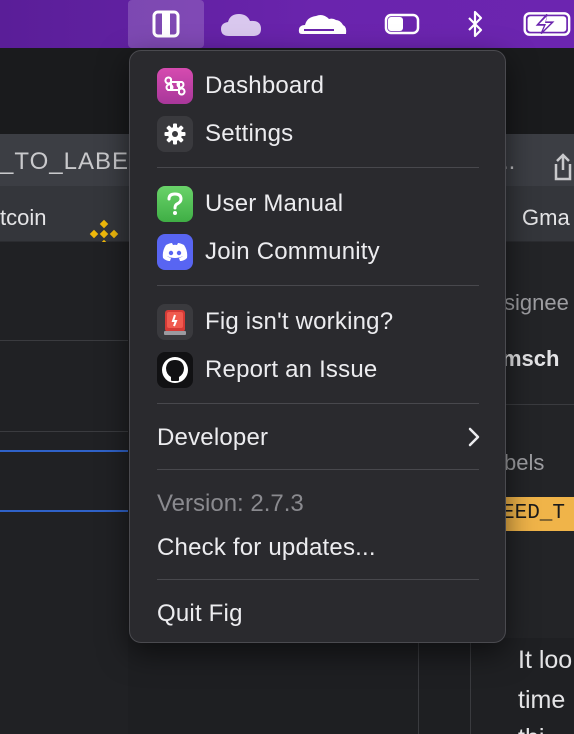 The width and height of the screenshot is (574, 734). What do you see at coordinates (402, 24) in the screenshot?
I see `toggle-icon` at bounding box center [402, 24].